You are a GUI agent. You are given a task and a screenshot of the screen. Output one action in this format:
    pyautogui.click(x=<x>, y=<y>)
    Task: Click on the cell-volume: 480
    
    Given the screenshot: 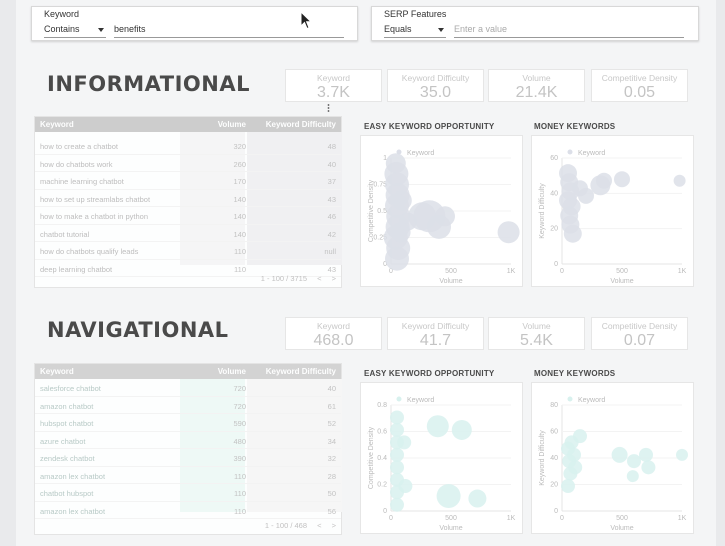 What is the action you would take?
    pyautogui.click(x=239, y=441)
    